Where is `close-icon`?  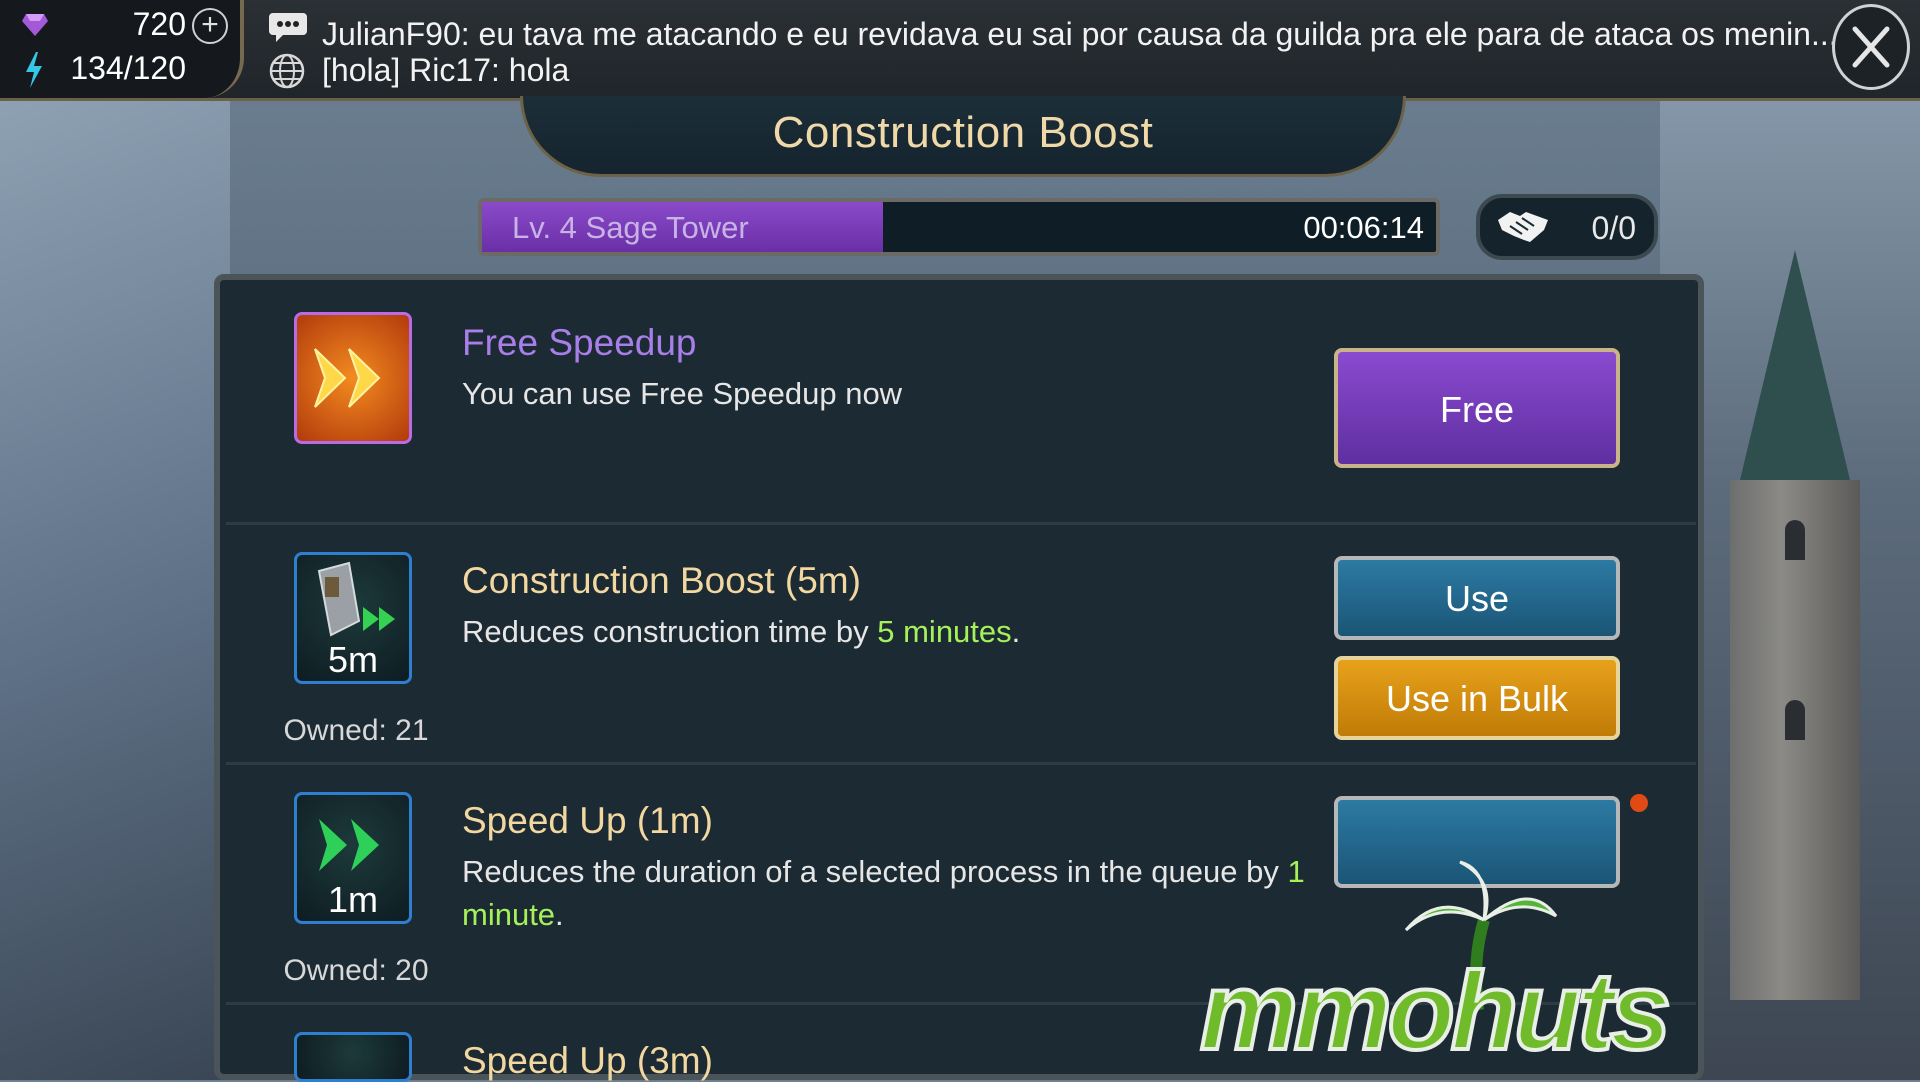
close-icon is located at coordinates (1871, 47).